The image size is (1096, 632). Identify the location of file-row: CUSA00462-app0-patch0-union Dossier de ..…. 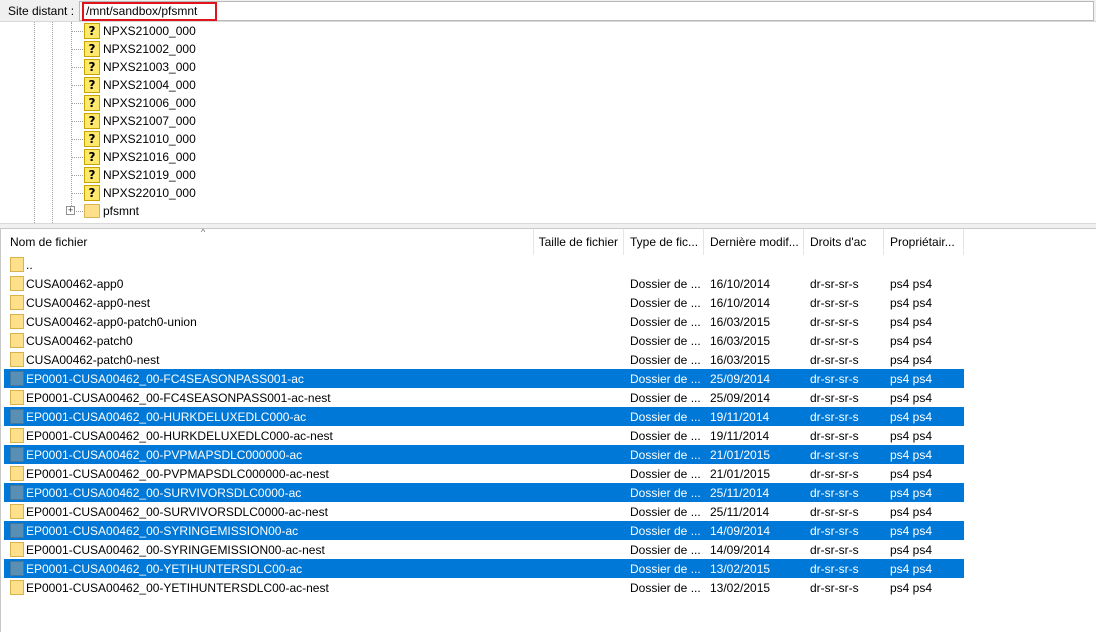
(484, 321).